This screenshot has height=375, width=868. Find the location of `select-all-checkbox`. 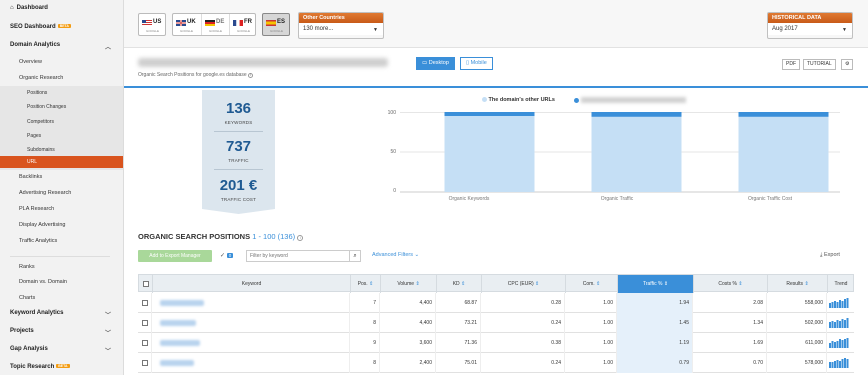

select-all-checkbox is located at coordinates (146, 284).